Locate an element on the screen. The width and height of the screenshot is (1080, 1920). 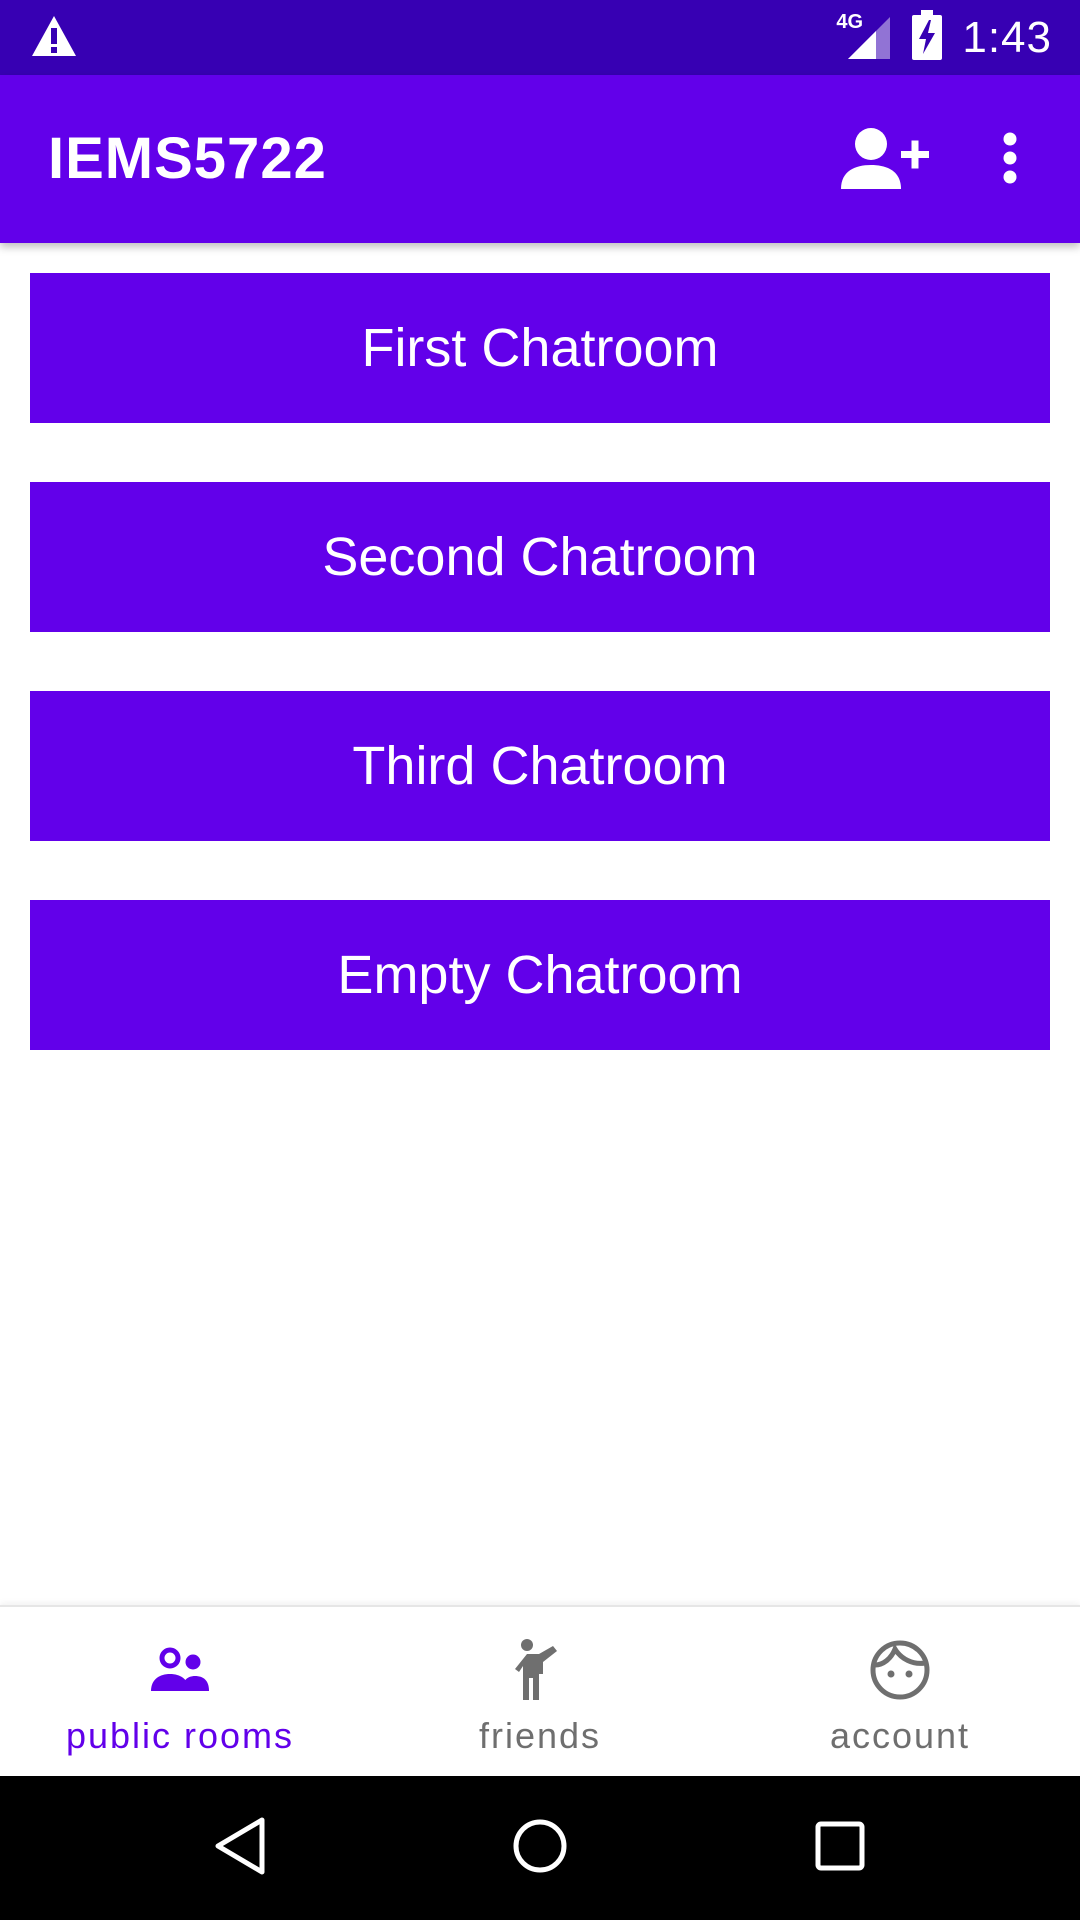
chatroom-button-second: Second Chatroom is located at coordinates (540, 557).